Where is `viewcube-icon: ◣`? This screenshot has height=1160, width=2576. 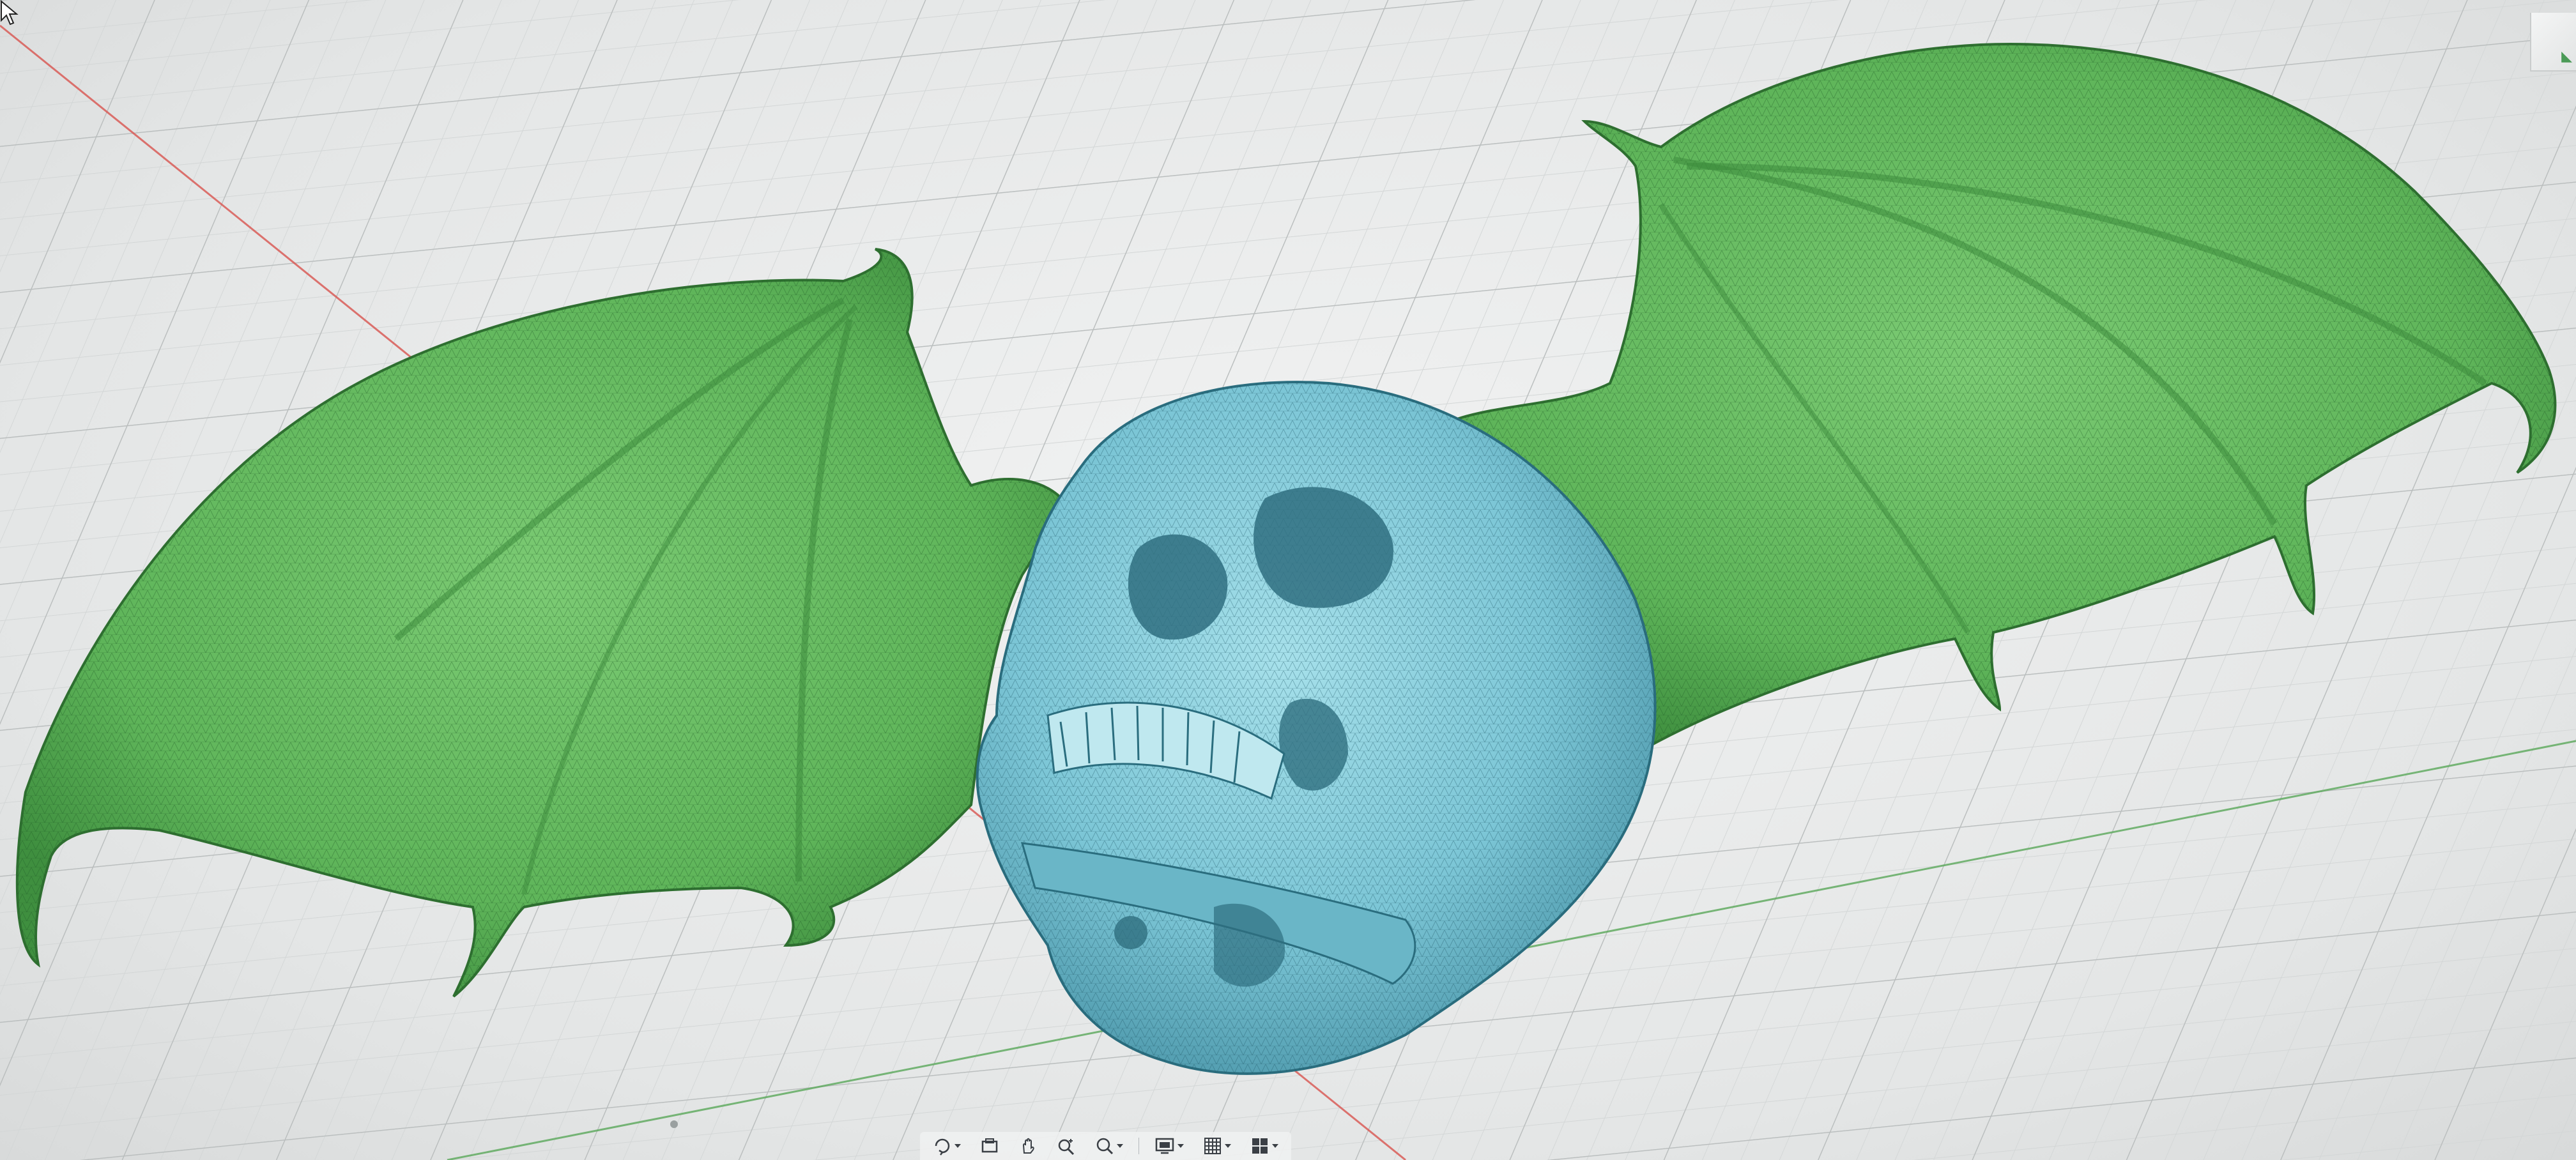
viewcube-icon: ◣ is located at coordinates (2566, 57).